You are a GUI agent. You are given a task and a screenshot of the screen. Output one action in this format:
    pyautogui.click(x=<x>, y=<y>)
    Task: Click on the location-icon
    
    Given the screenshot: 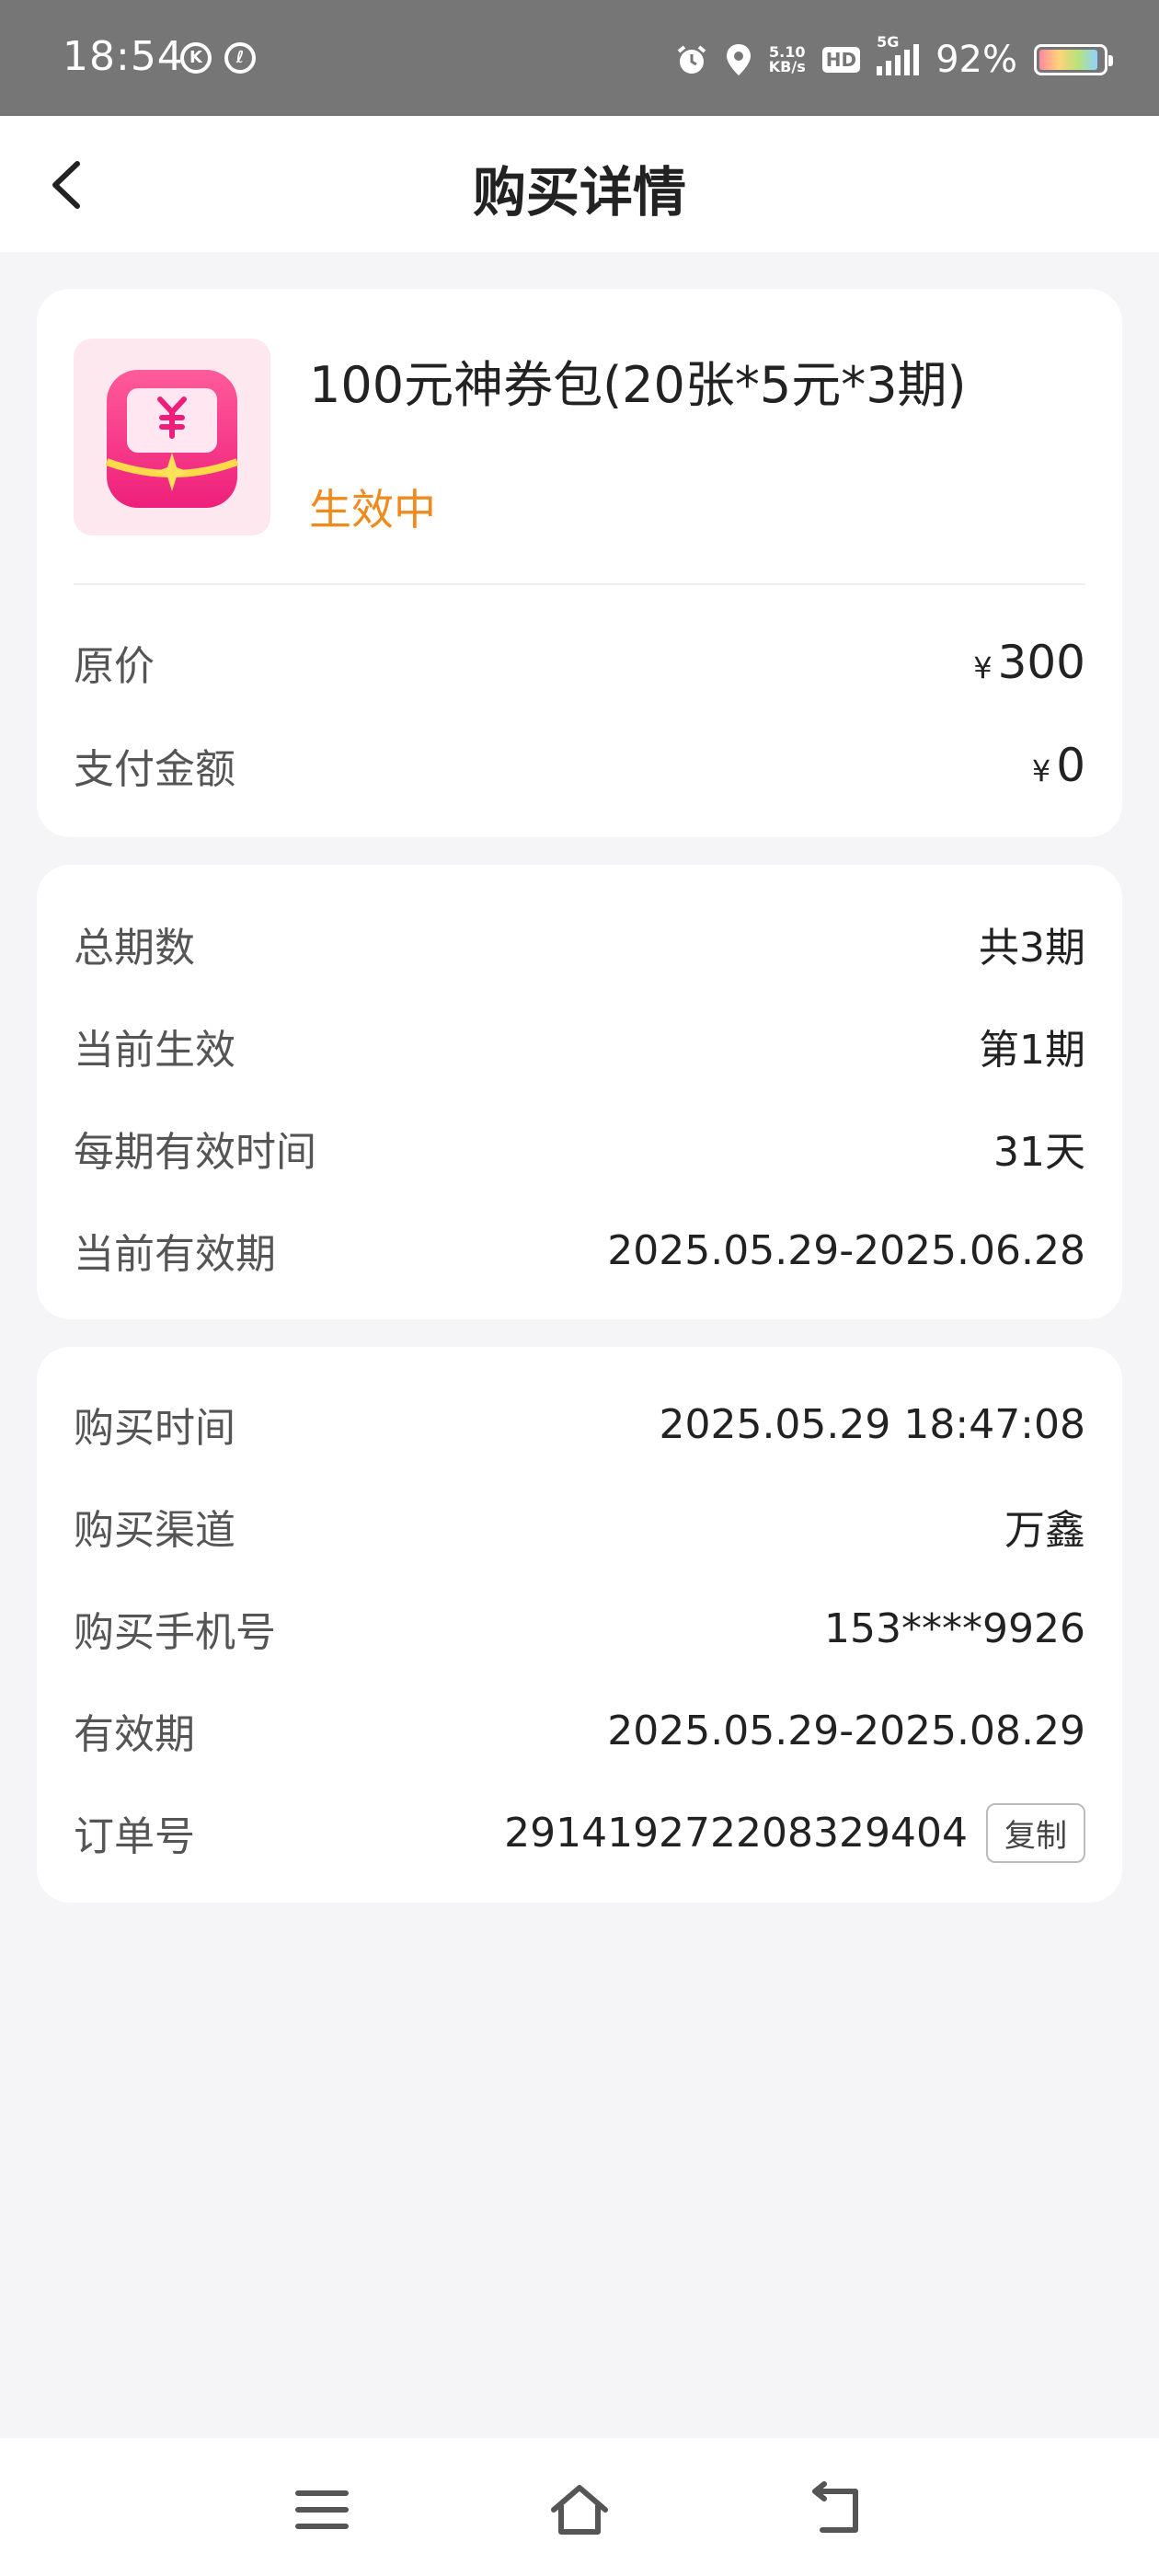 What is the action you would take?
    pyautogui.click(x=738, y=59)
    